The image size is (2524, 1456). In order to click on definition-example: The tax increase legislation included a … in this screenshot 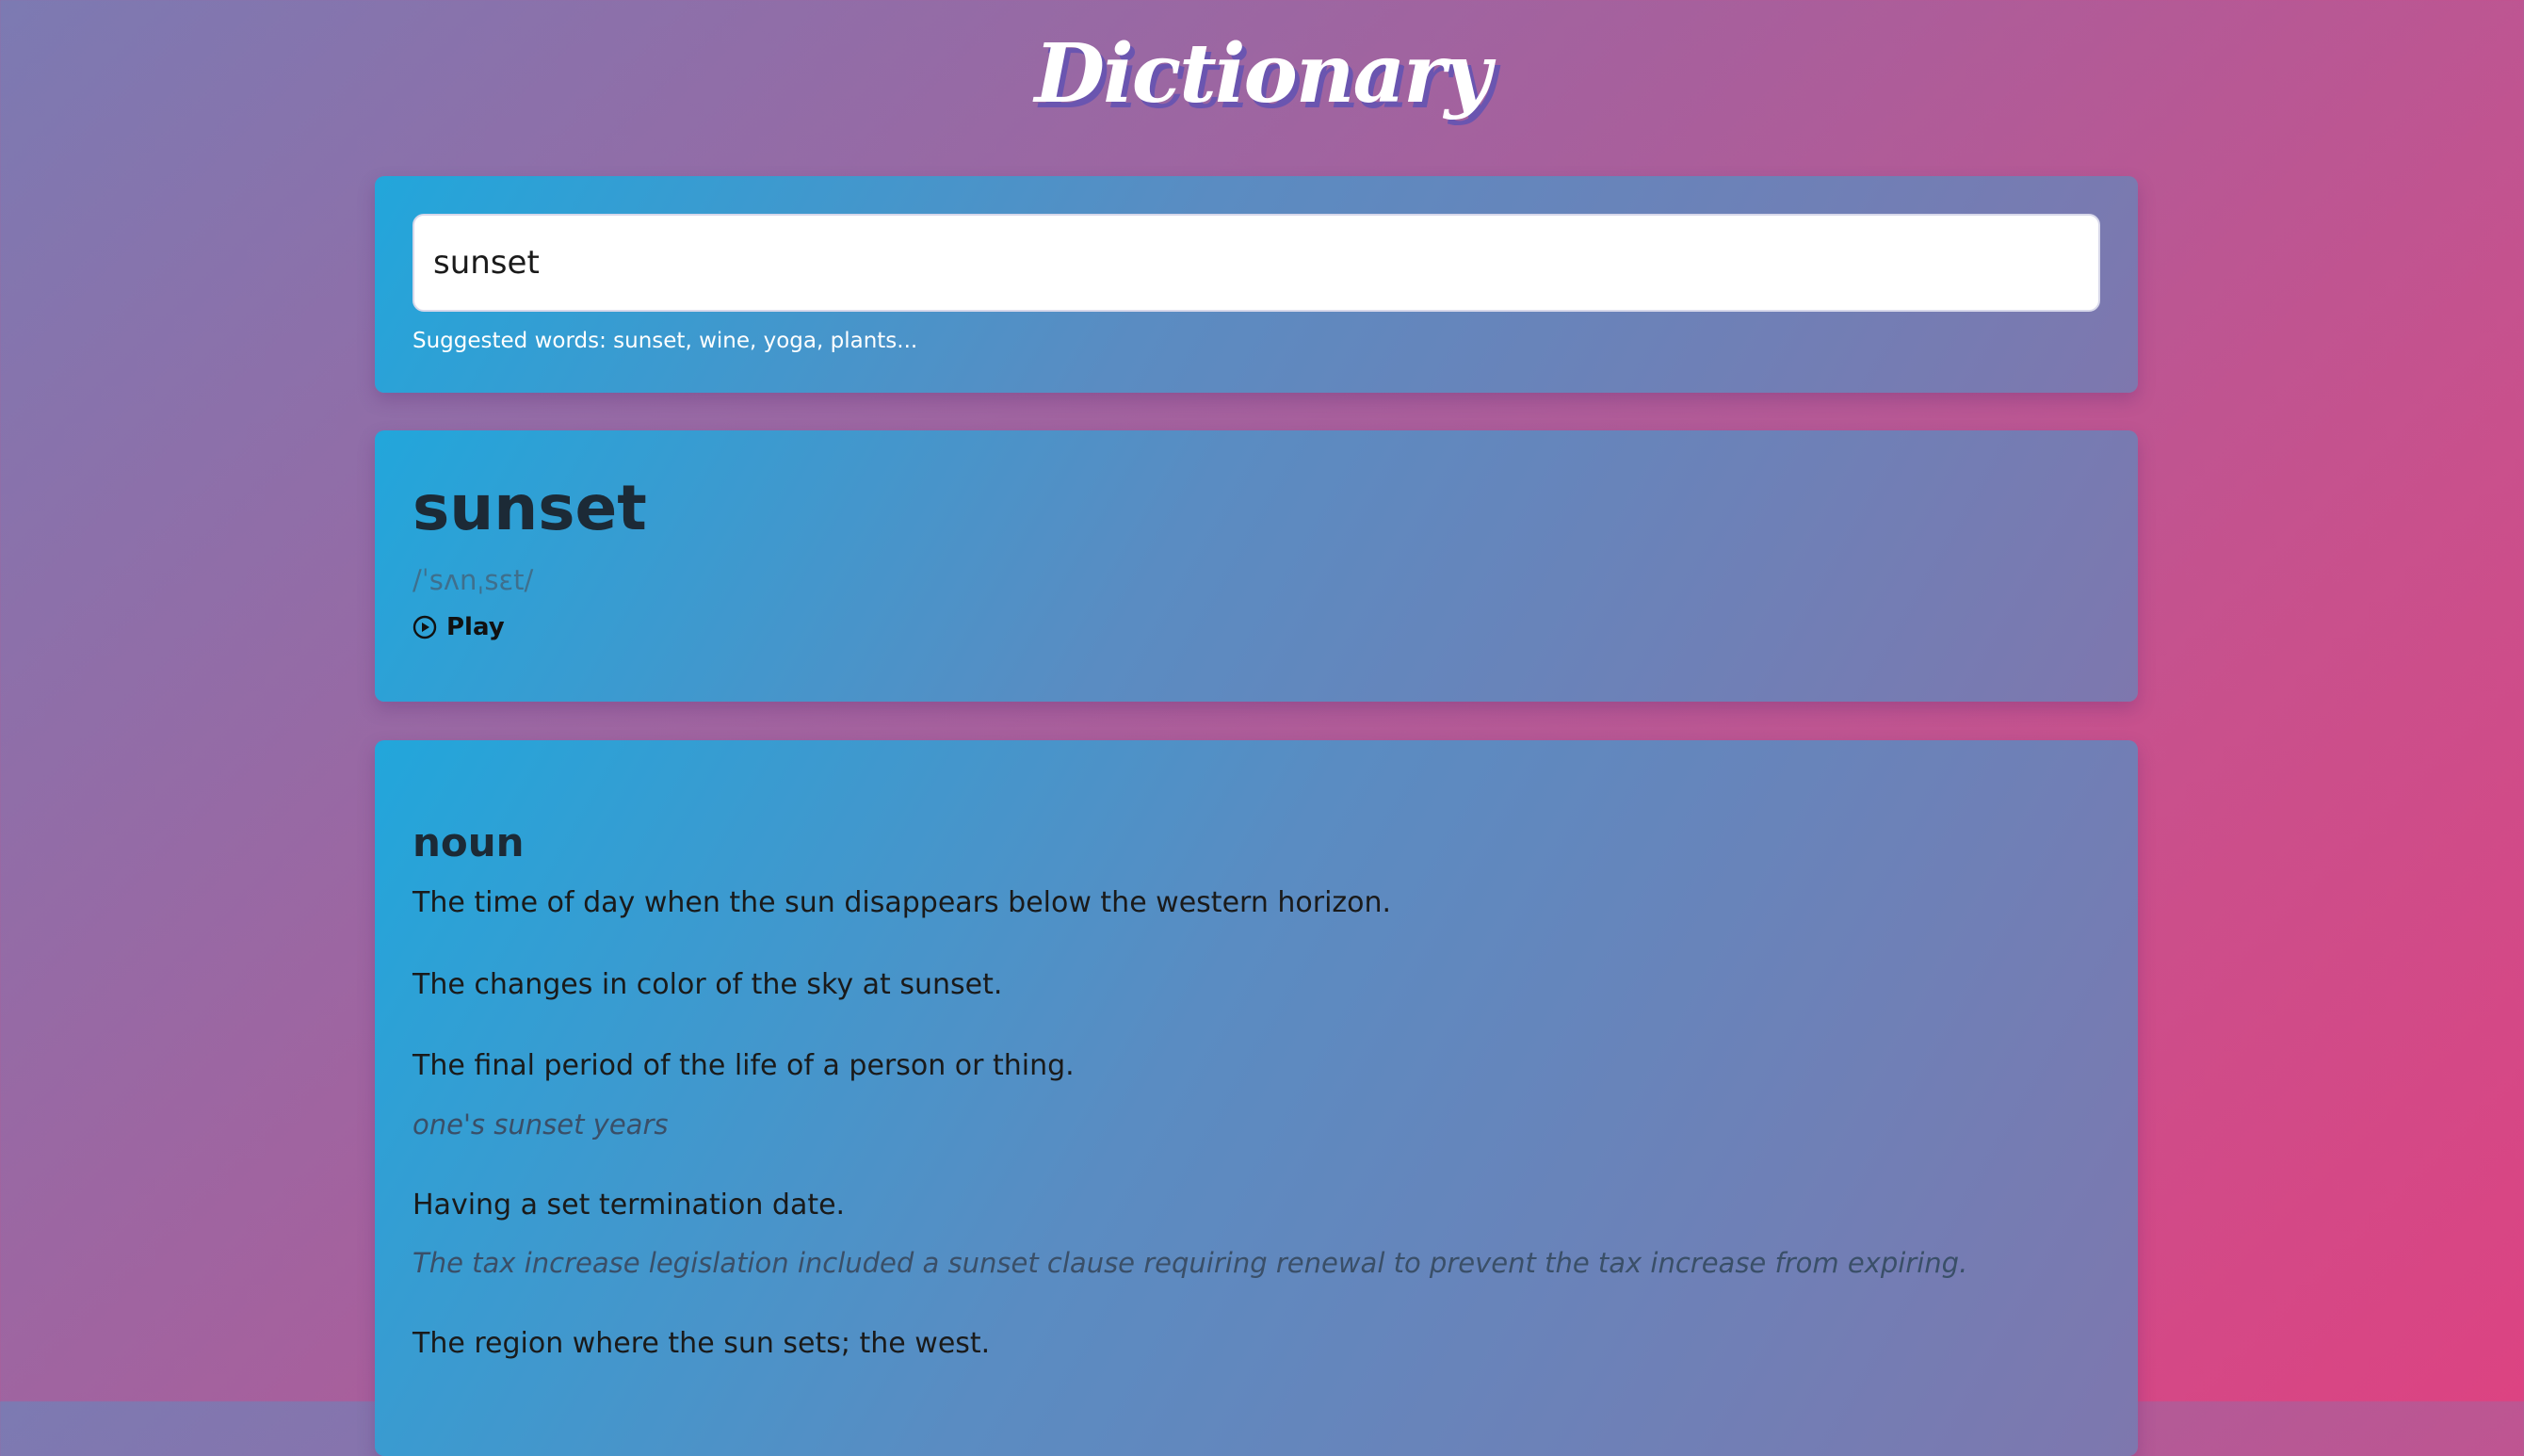, I will do `click(1190, 1263)`.